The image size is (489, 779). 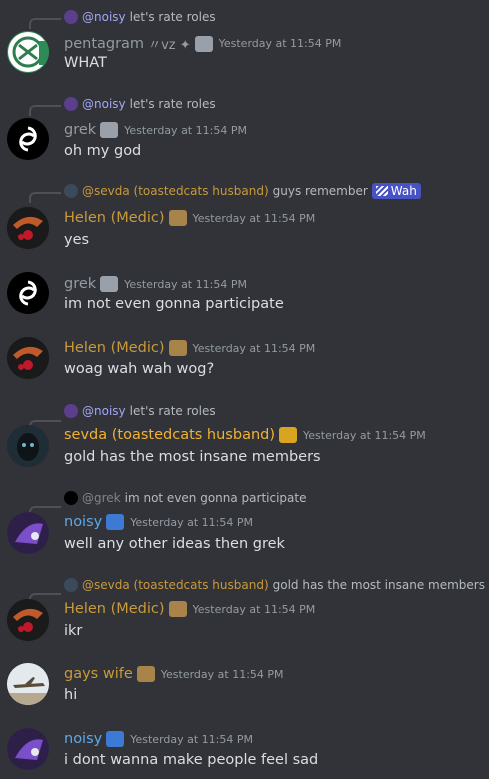 I want to click on author-name: sevda (toastedcats husband), so click(x=169, y=435).